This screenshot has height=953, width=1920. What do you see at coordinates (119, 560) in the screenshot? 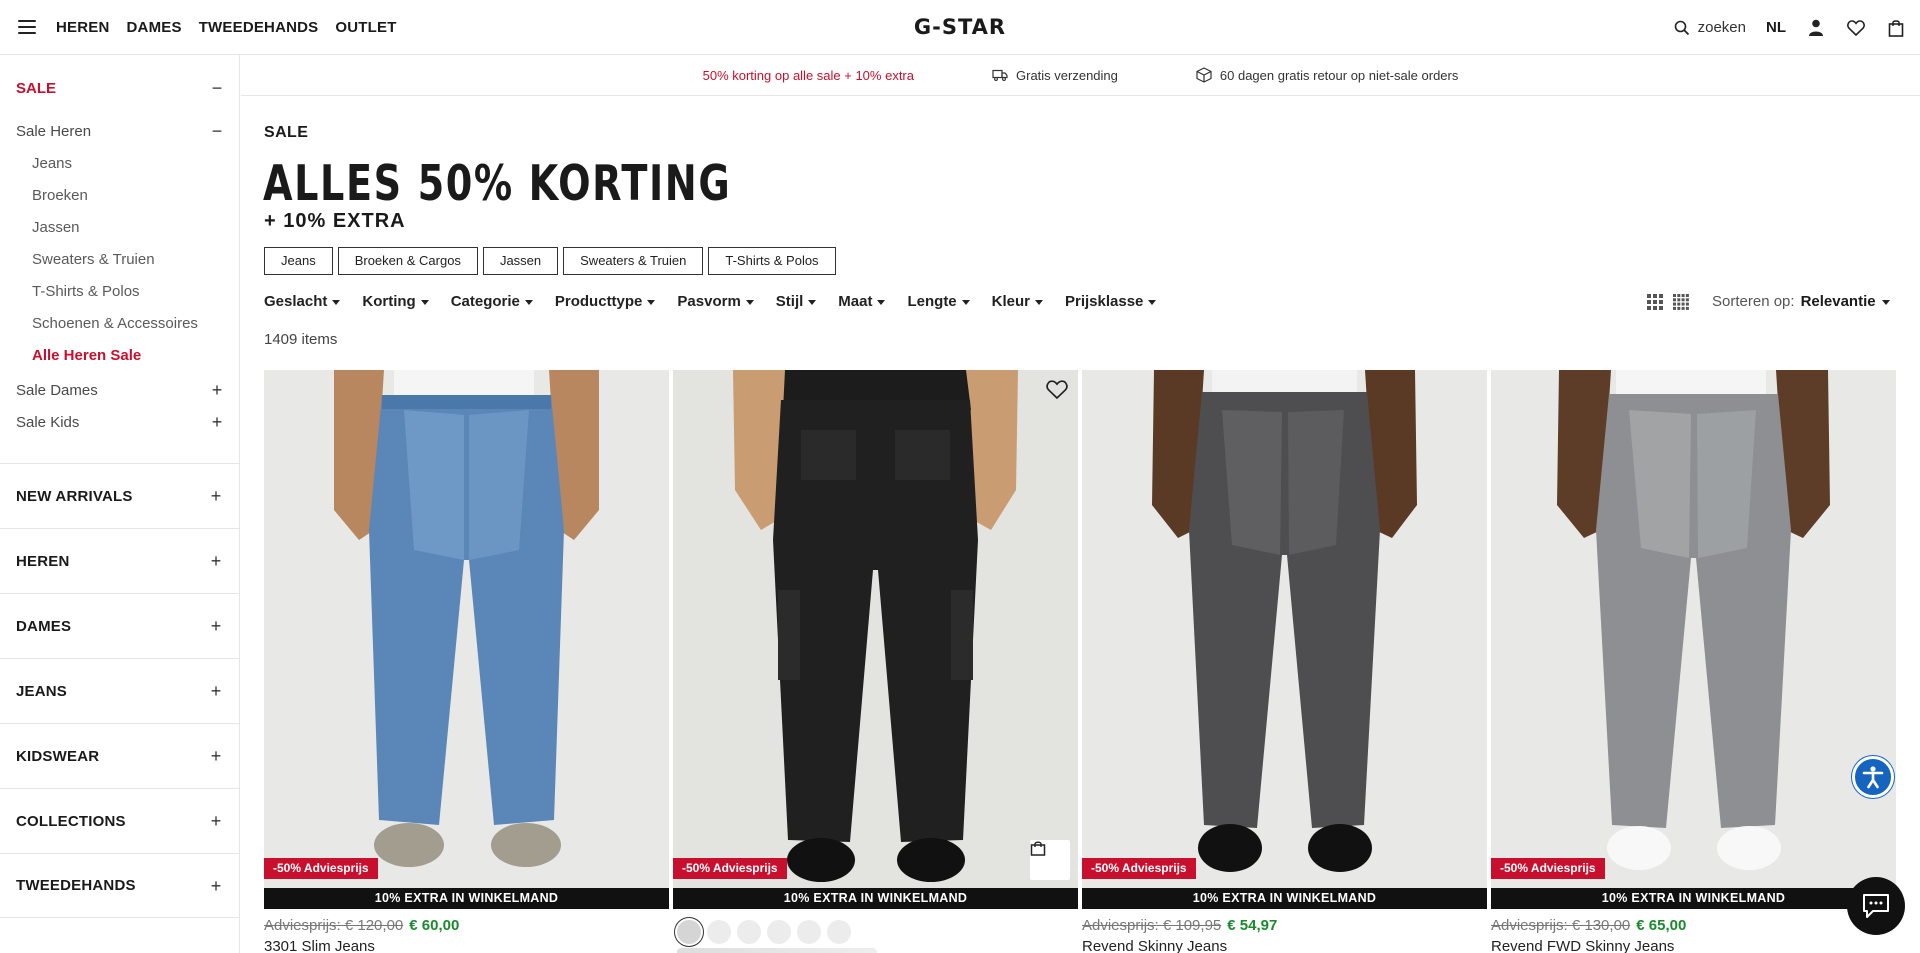
I see `sidebar-section-heren: HEREN +` at bounding box center [119, 560].